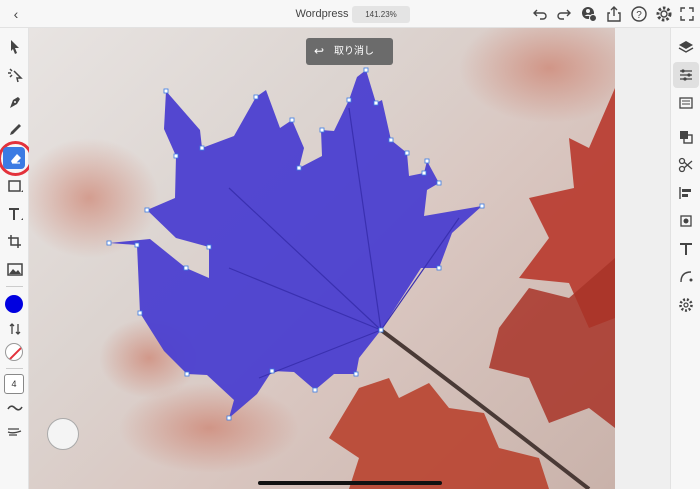 The image size is (700, 489). Describe the element at coordinates (614, 14) in the screenshot. I see `share-icon` at that location.